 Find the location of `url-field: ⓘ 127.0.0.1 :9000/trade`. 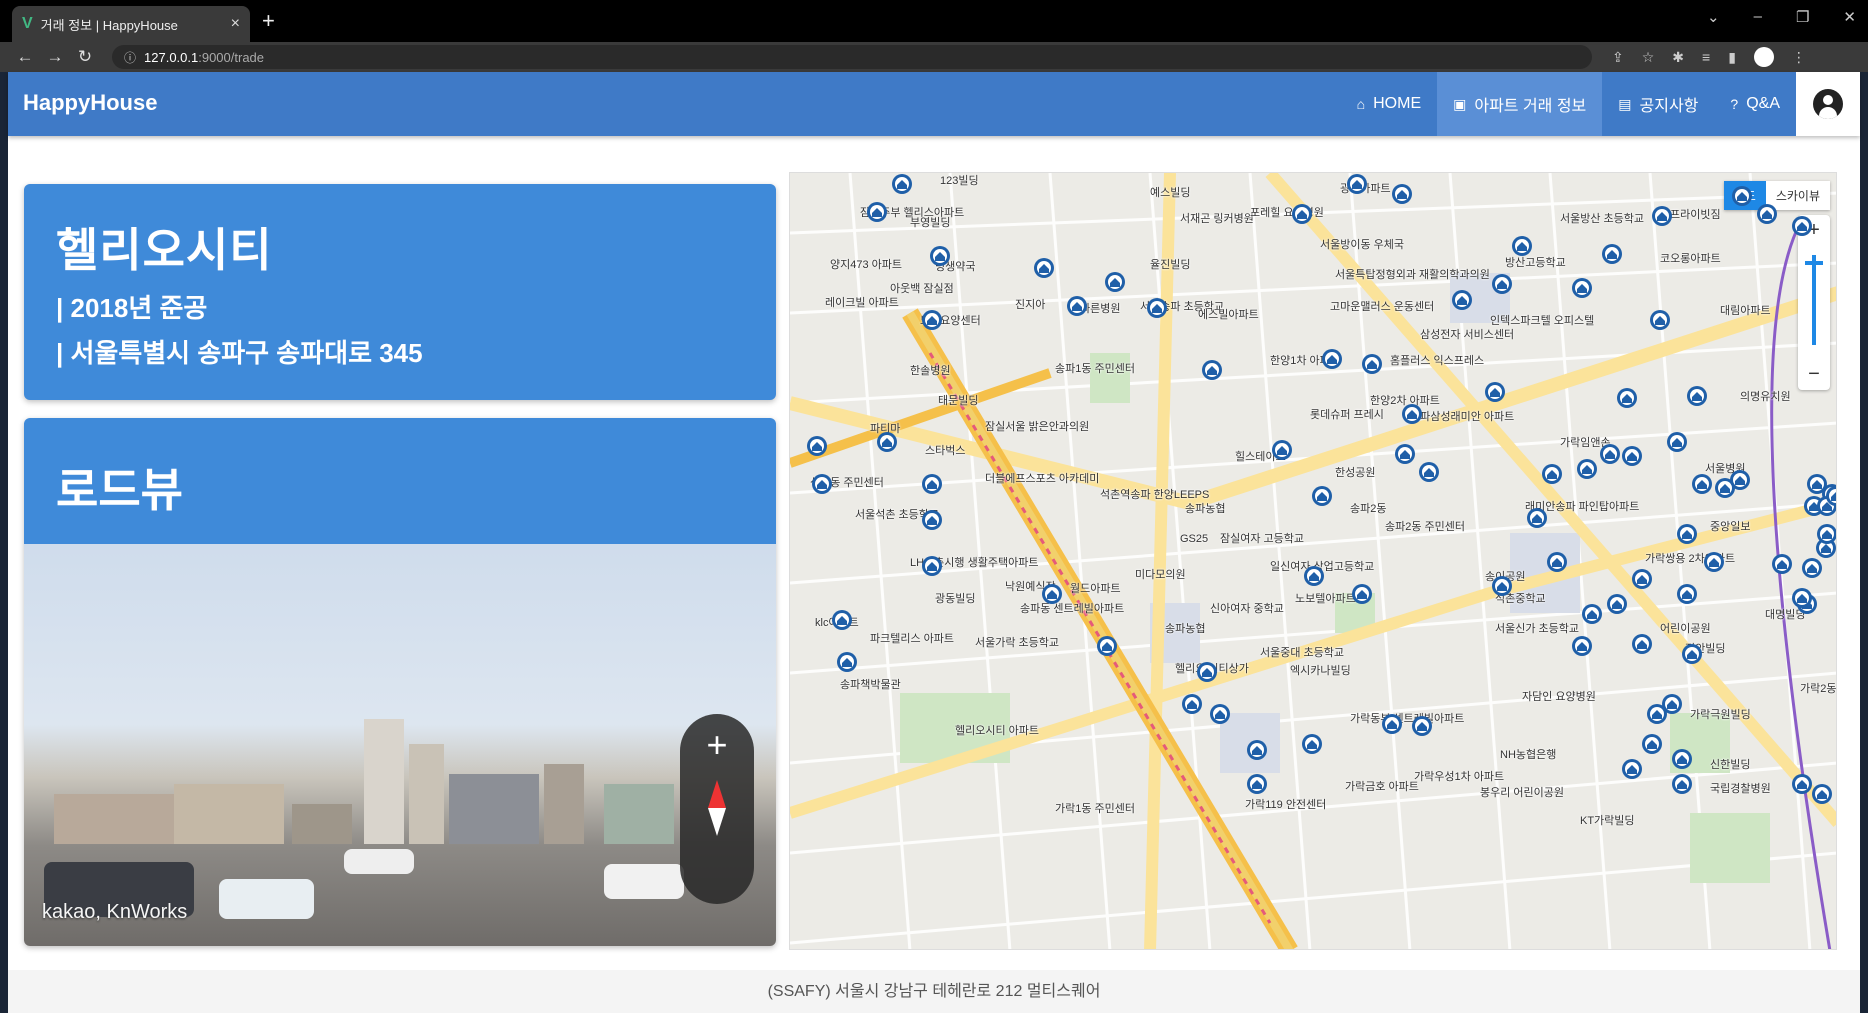

url-field: ⓘ 127.0.0.1 :9000/trade is located at coordinates (852, 57).